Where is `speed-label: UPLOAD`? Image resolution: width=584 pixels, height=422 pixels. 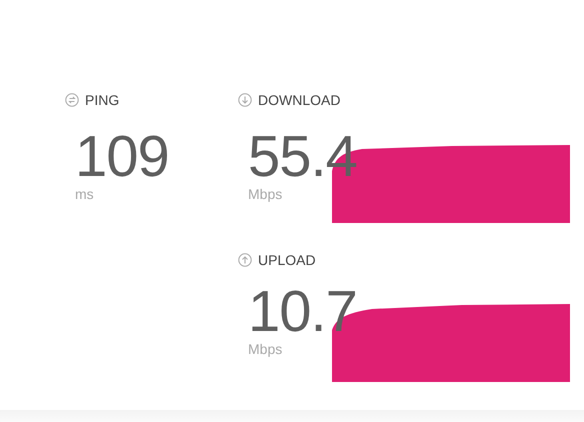 speed-label: UPLOAD is located at coordinates (287, 260).